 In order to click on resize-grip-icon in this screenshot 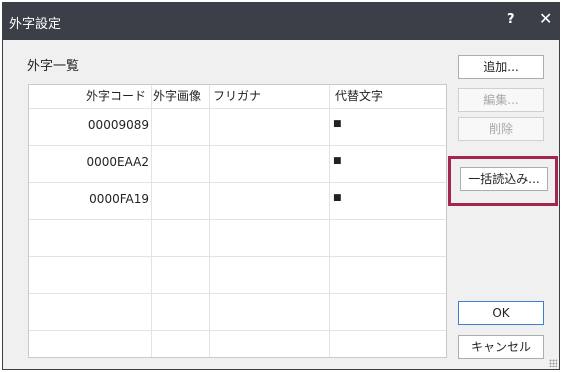, I will do `click(553, 363)`.